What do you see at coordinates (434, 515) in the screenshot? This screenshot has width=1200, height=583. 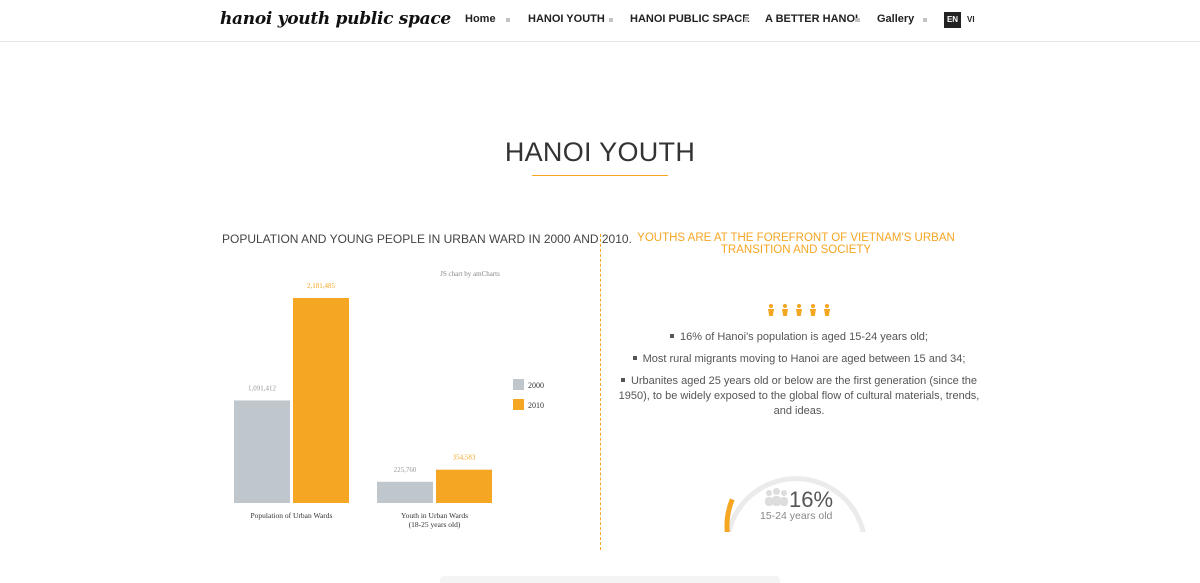 I see `category-label: Youth in Urban Wards` at bounding box center [434, 515].